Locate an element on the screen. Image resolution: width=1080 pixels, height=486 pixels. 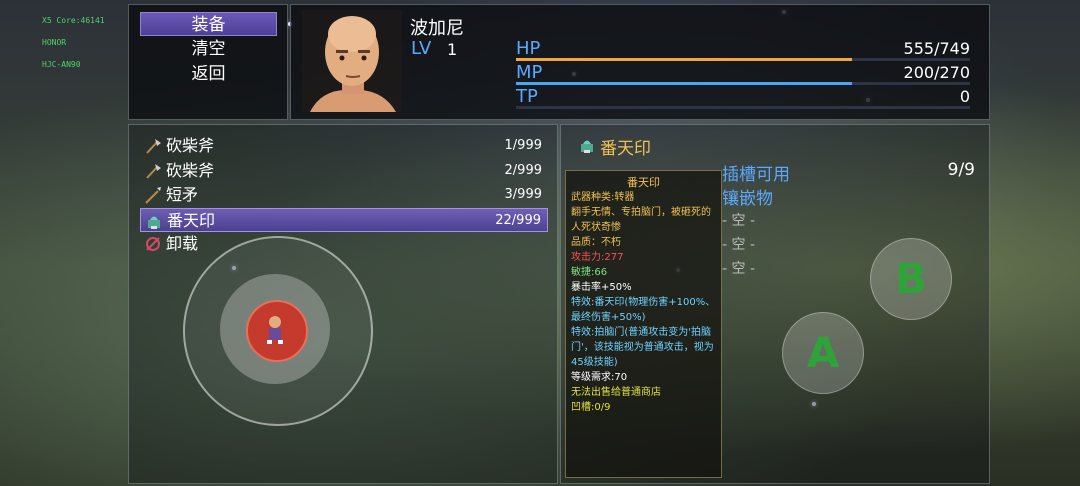
tooltip-level-req: 等级需求:70 is located at coordinates (599, 377).